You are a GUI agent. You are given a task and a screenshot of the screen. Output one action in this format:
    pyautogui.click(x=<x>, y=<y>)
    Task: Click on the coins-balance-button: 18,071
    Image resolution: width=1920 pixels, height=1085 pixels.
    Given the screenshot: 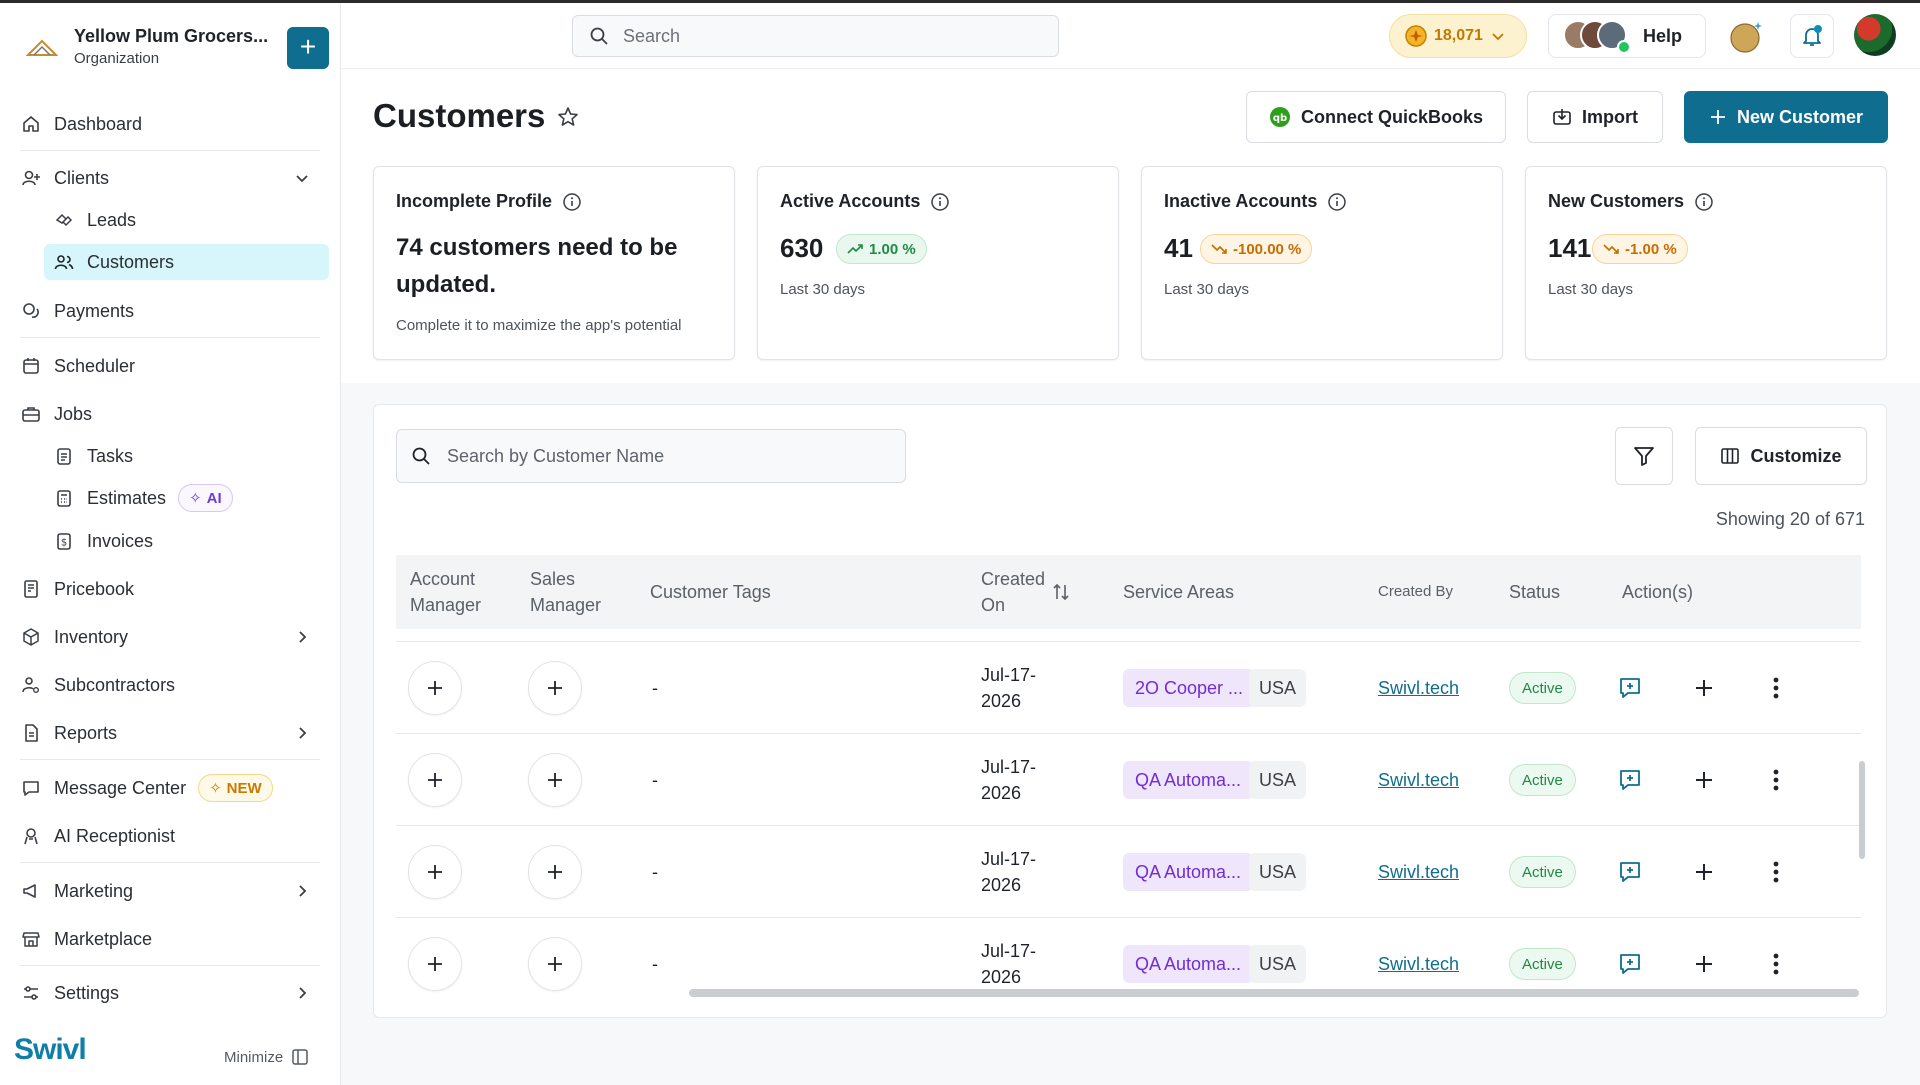 What is the action you would take?
    pyautogui.click(x=1458, y=36)
    